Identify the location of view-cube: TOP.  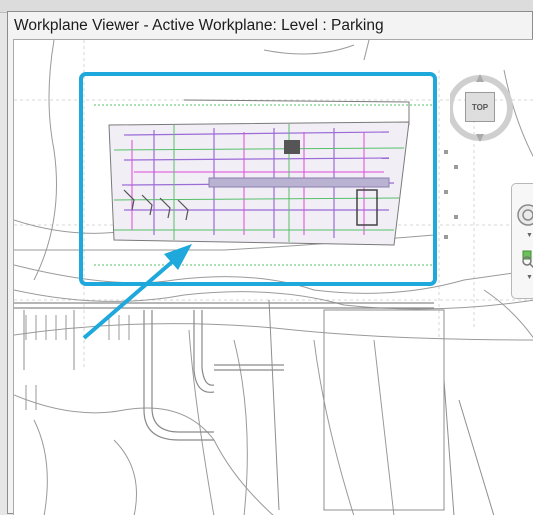
(486, 108).